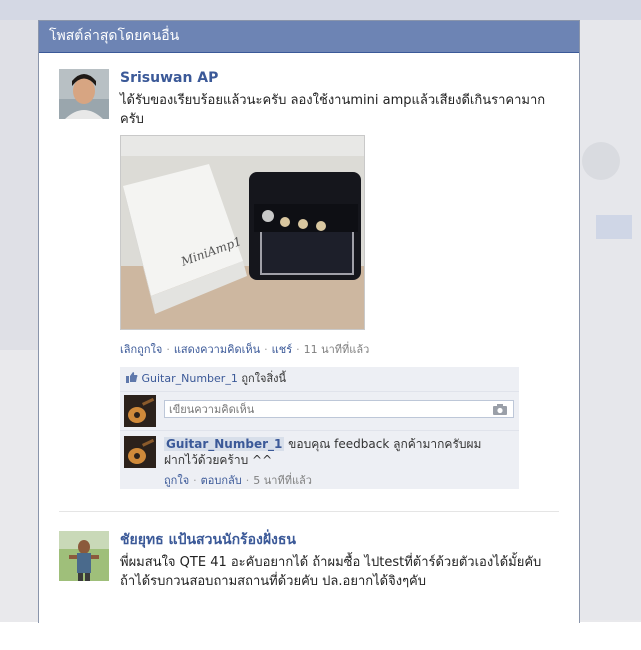  Describe the element at coordinates (320, 10) in the screenshot. I see `background-topbar` at that location.